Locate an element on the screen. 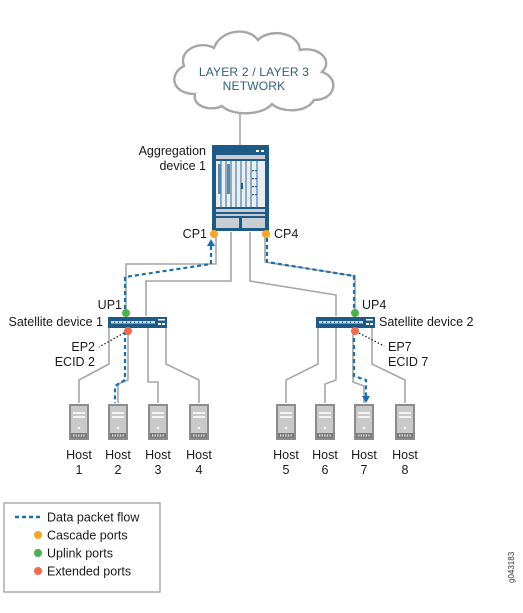  host-4: Host4 is located at coordinates (199, 440).